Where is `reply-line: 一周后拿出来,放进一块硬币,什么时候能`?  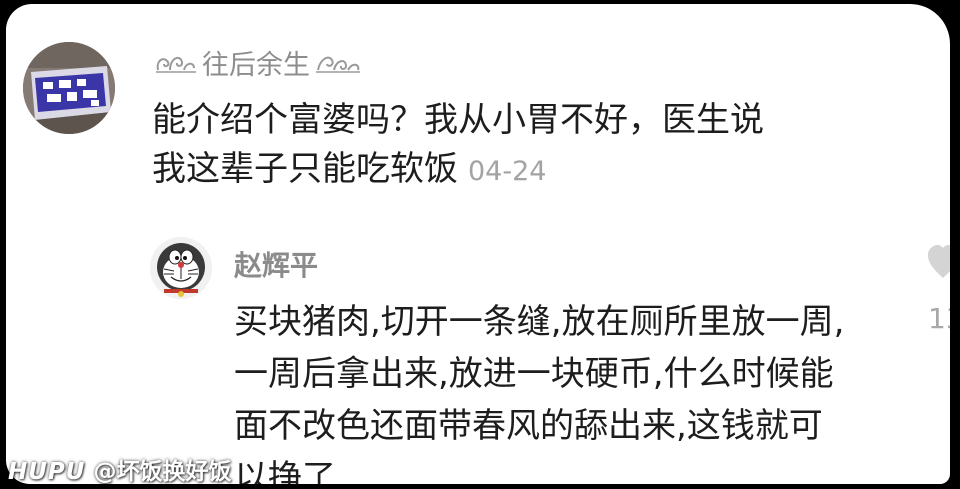 reply-line: 一周后拿出来,放进一块硬币,什么时候能 is located at coordinates (534, 374).